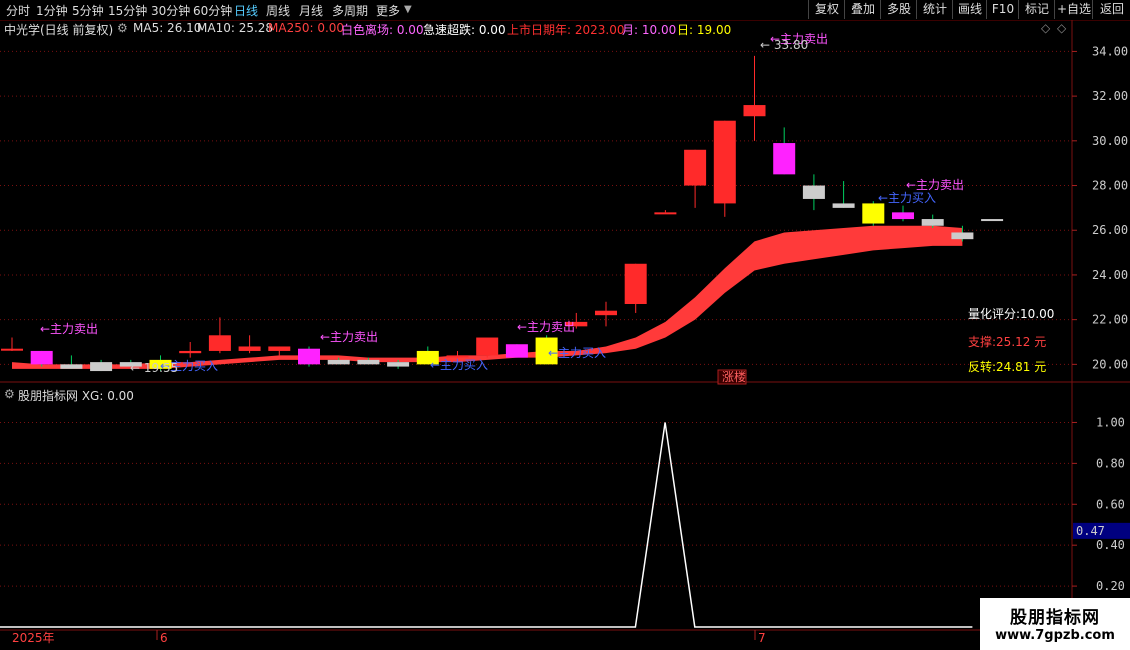 The height and width of the screenshot is (650, 1130). I want to click on y-tick-label: 1.00, so click(1110, 422).